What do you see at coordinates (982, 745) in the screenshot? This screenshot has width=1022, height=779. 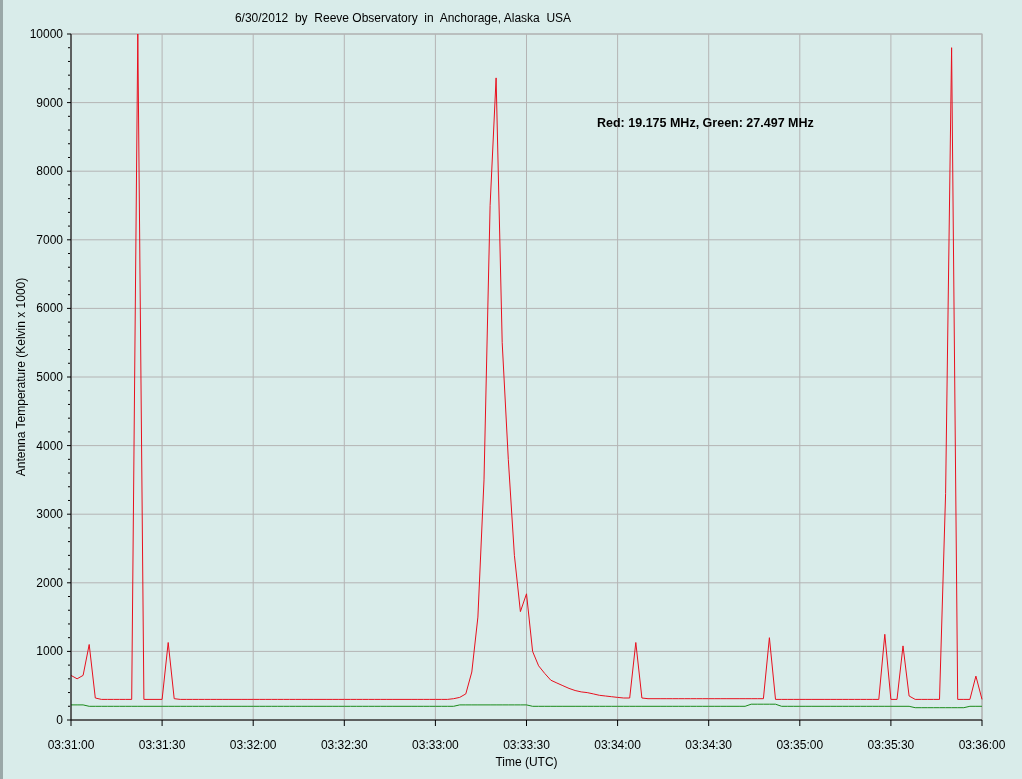 I see `x-tick-label: 03:36:00` at bounding box center [982, 745].